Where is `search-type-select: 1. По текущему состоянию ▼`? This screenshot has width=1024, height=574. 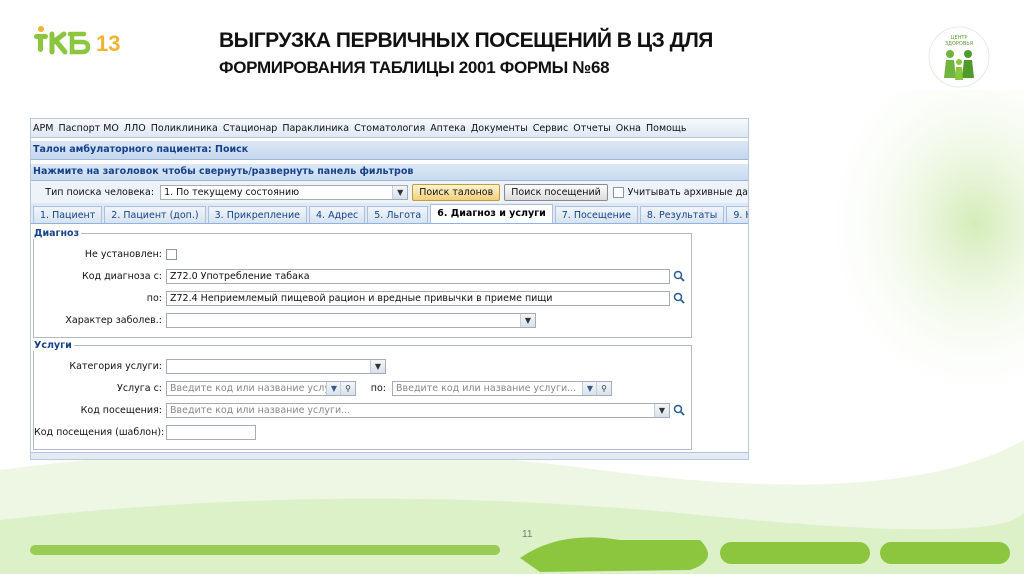 search-type-select: 1. По текущему состоянию ▼ is located at coordinates (284, 192).